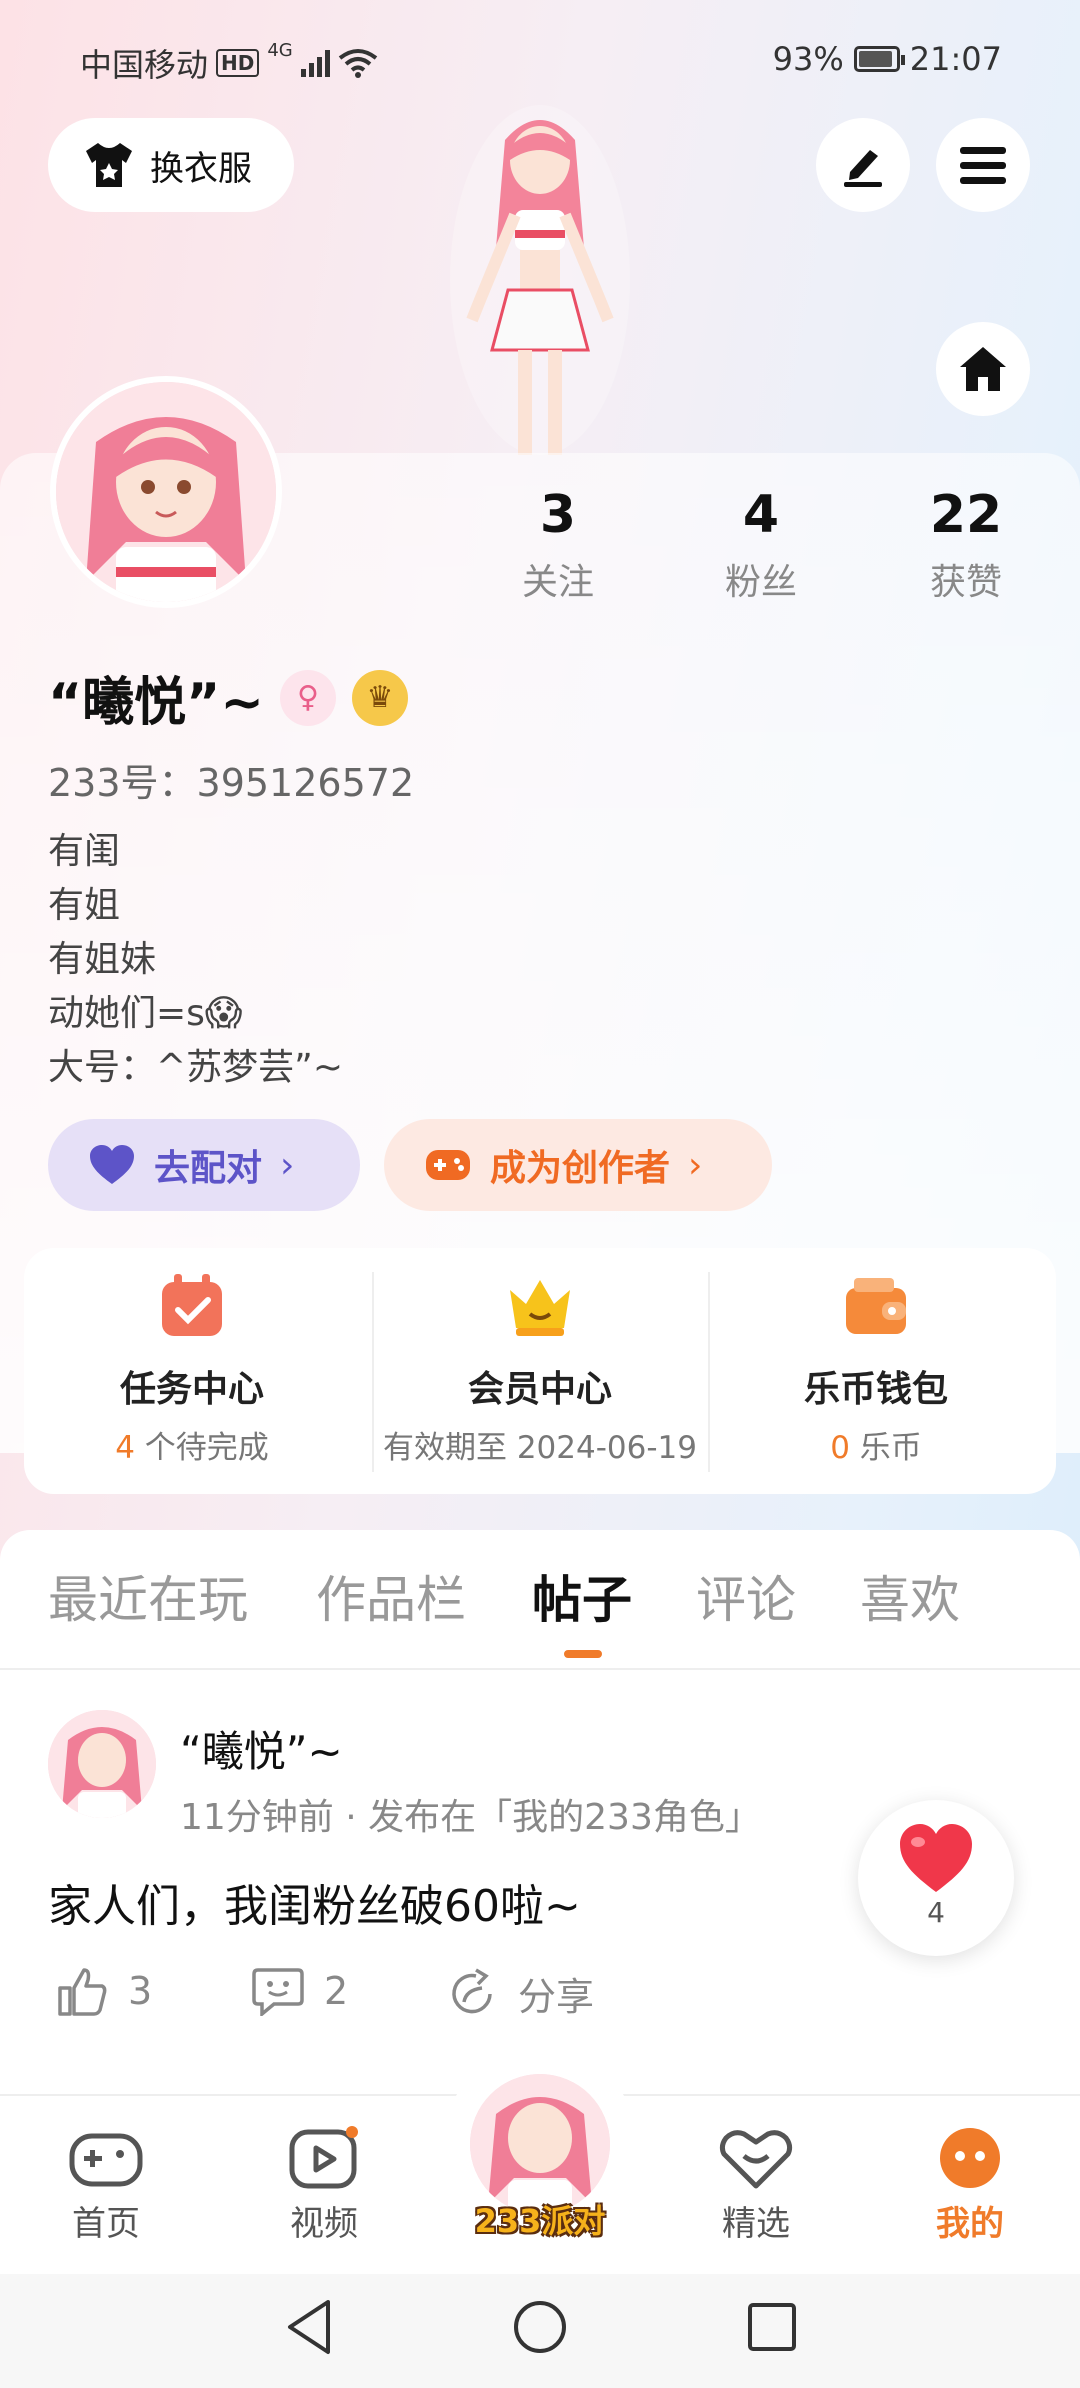 The image size is (1080, 2388). What do you see at coordinates (324, 2224) in the screenshot?
I see `nav-video-label: 视频` at bounding box center [324, 2224].